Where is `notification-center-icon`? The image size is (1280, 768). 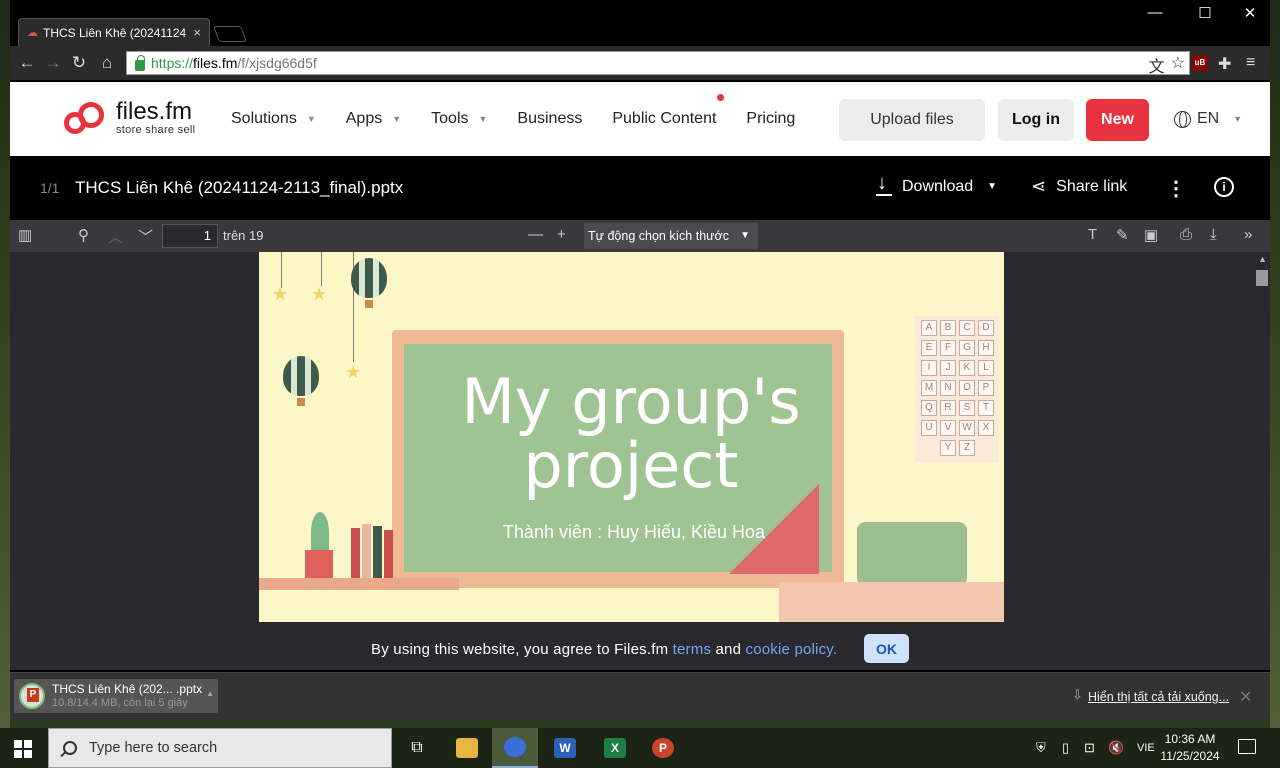 notification-center-icon is located at coordinates (1247, 746).